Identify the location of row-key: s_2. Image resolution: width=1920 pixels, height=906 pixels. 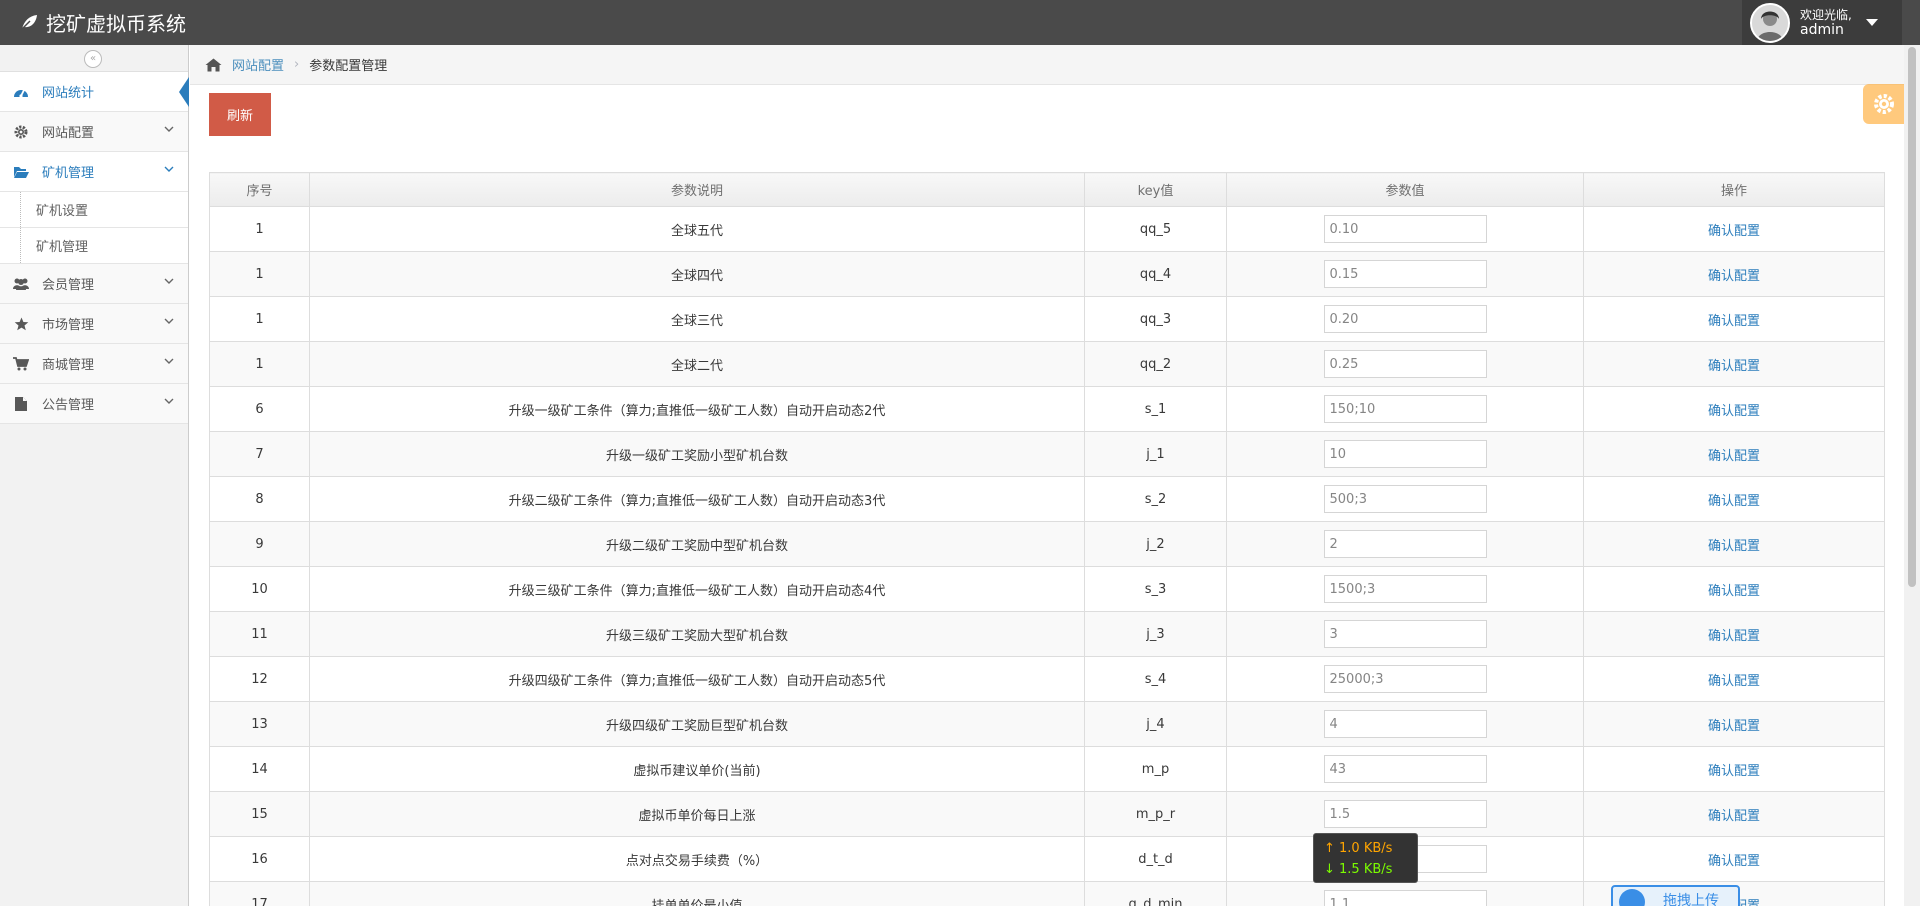
(1155, 499).